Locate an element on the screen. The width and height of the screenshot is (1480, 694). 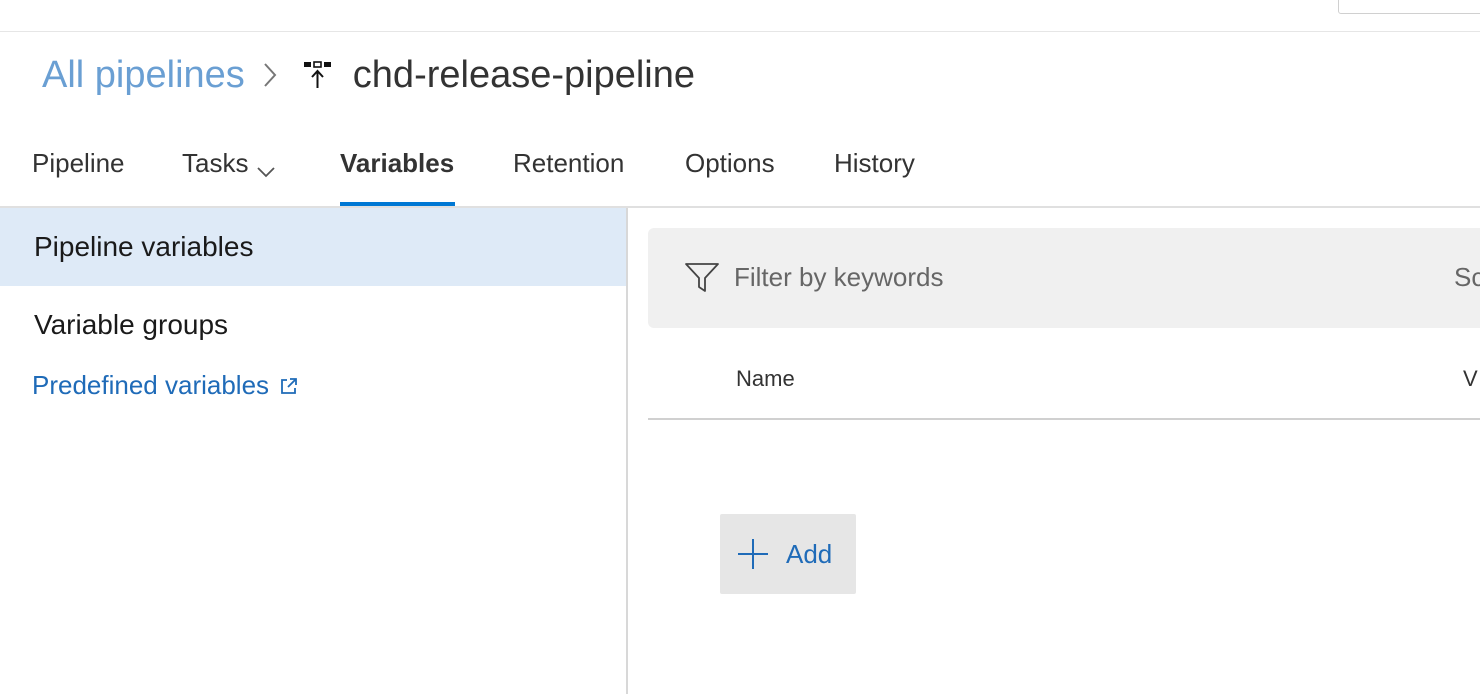
predefined-variables-link: Predefined variables is located at coordinates (165, 385).